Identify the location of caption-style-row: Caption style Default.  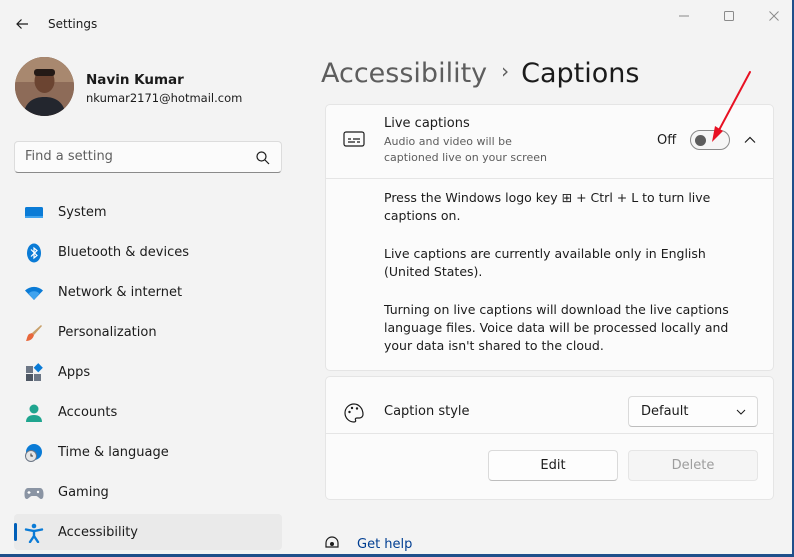
(549, 405).